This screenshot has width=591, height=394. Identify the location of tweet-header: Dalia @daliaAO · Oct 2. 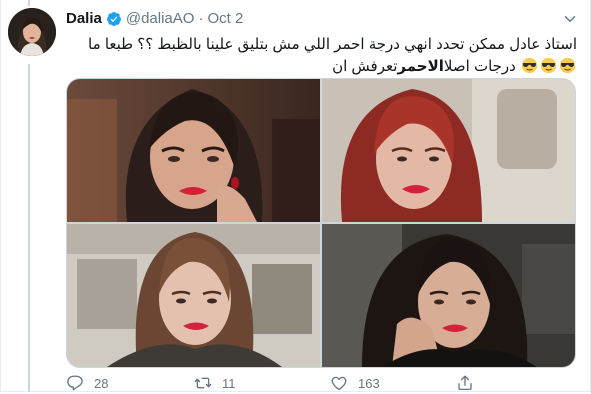
(154, 18).